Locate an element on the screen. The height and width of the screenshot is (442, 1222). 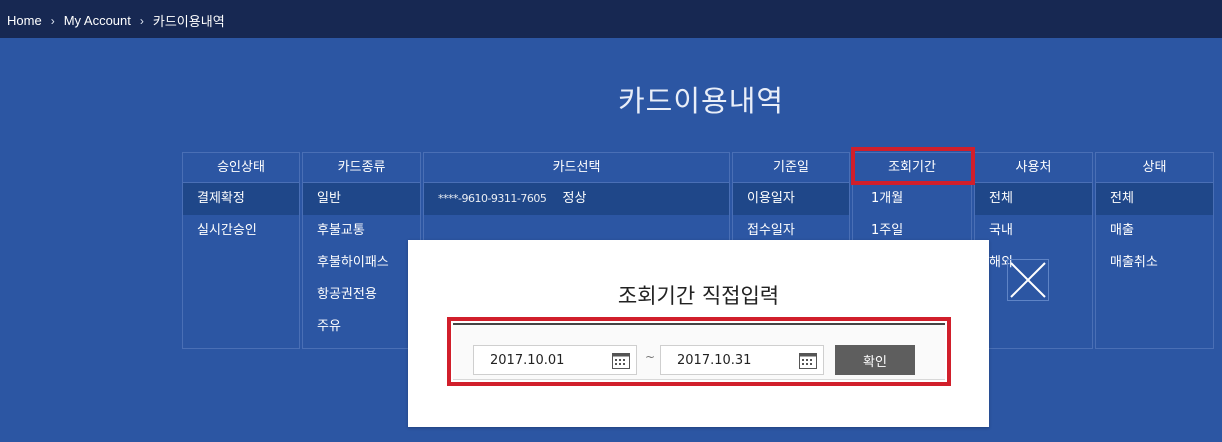
option-sales: 매출 is located at coordinates (1154, 231).